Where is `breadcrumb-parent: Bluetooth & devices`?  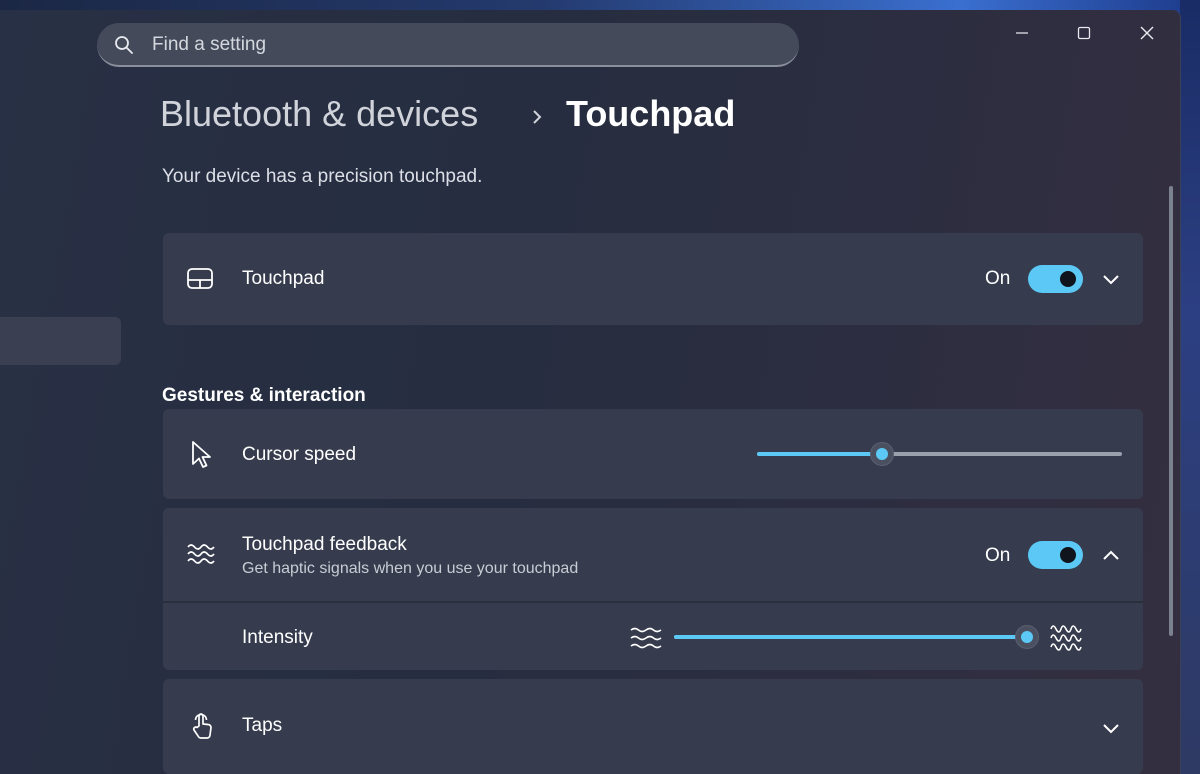 breadcrumb-parent: Bluetooth & devices is located at coordinates (319, 114).